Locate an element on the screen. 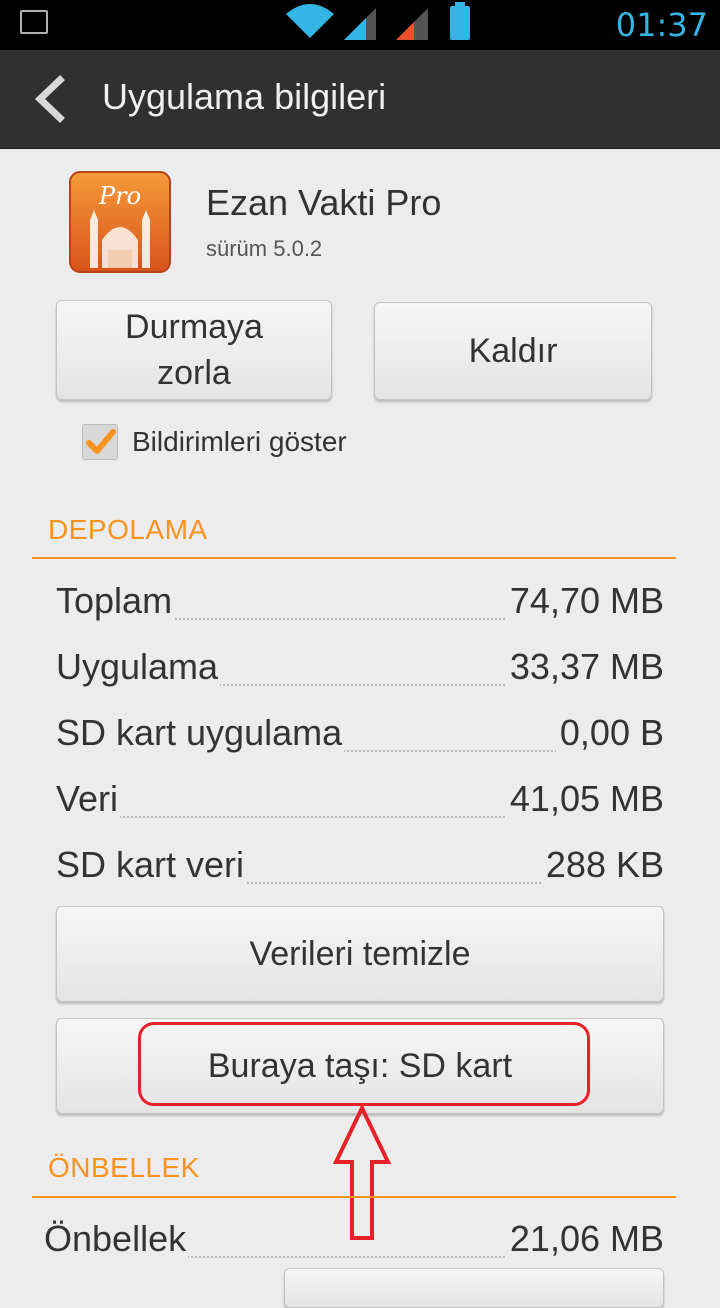 This screenshot has height=1308, width=720. storage-section-header: DEPOLAMA is located at coordinates (128, 529).